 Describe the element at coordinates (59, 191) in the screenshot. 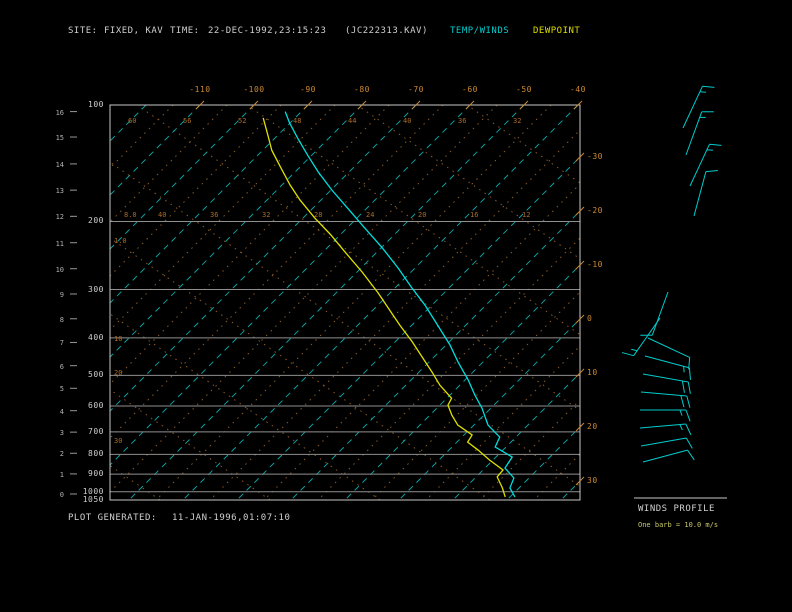

I see `height-km-label: 13` at that location.